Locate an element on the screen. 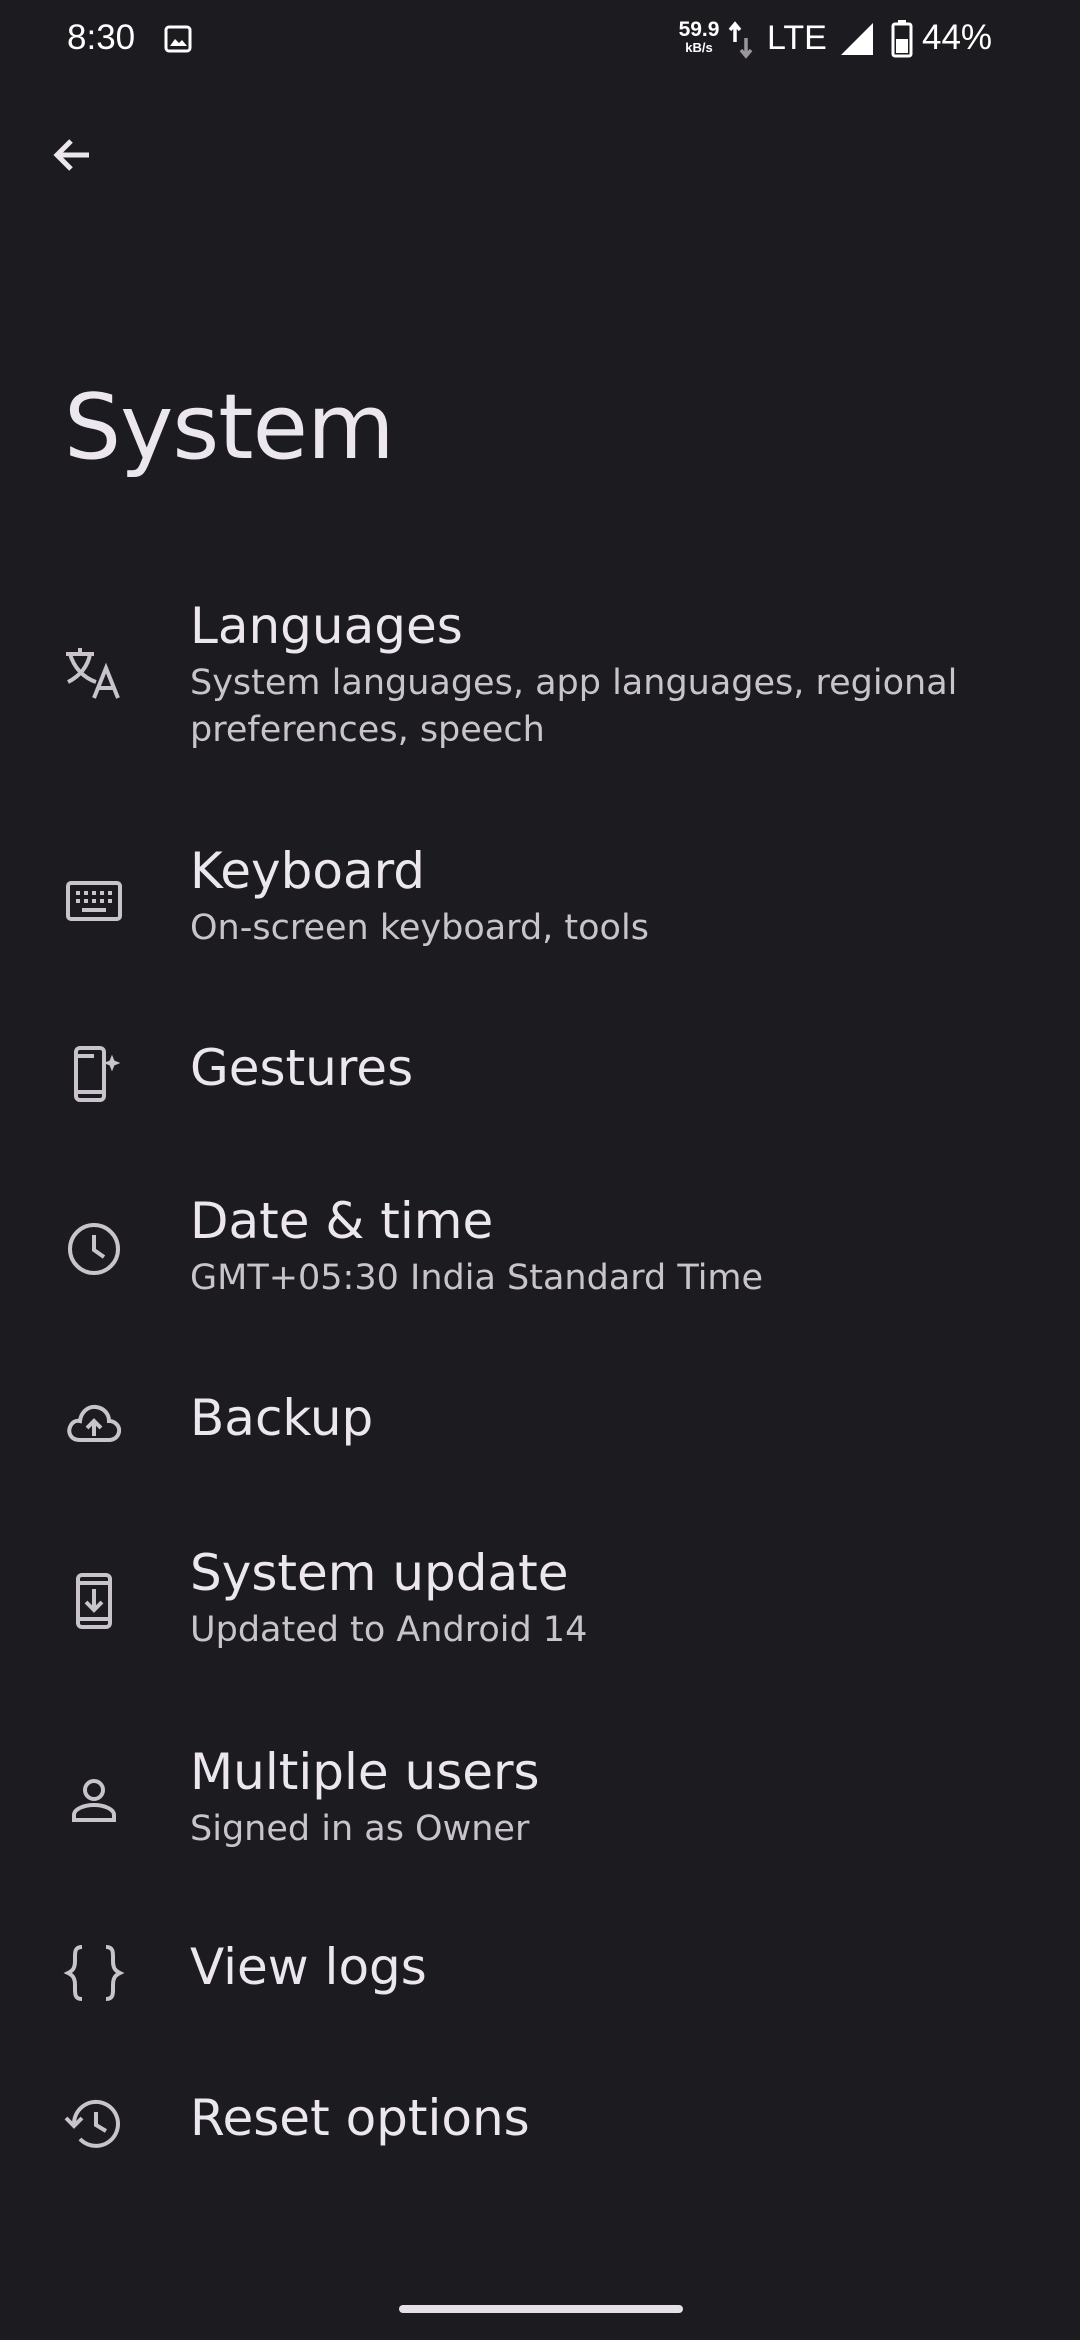 This screenshot has width=1080, height=2340. item-summary: GMT+05:30 India Standard Time is located at coordinates (477, 1277).